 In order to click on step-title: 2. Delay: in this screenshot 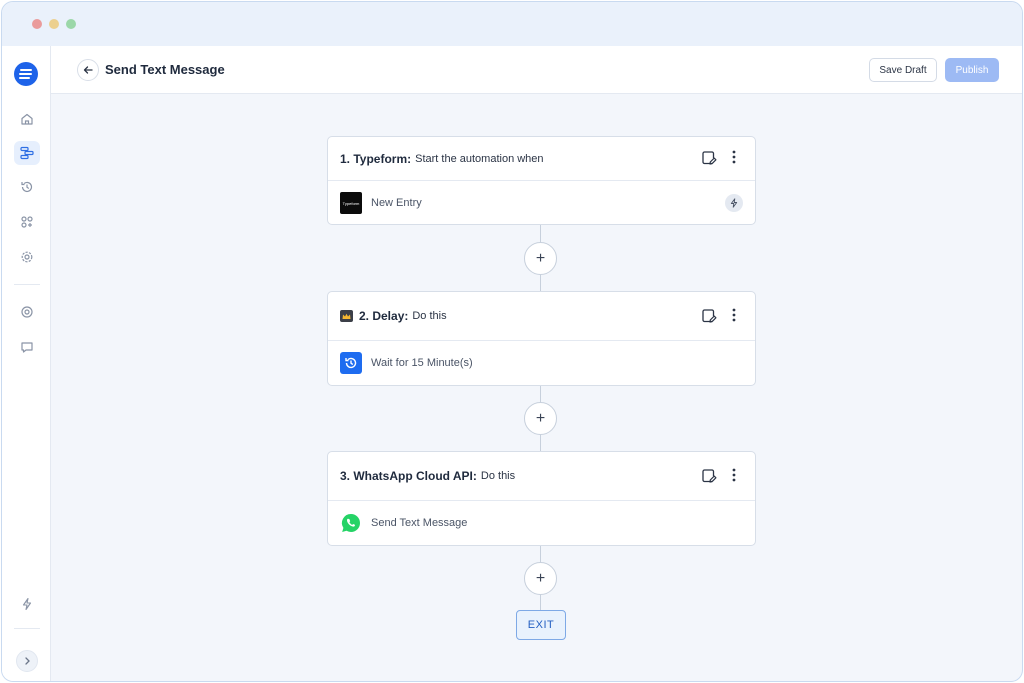, I will do `click(384, 316)`.